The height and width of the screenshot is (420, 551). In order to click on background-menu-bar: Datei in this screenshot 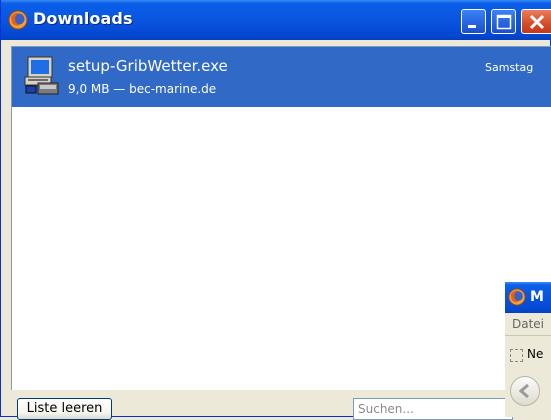, I will do `click(528, 324)`.